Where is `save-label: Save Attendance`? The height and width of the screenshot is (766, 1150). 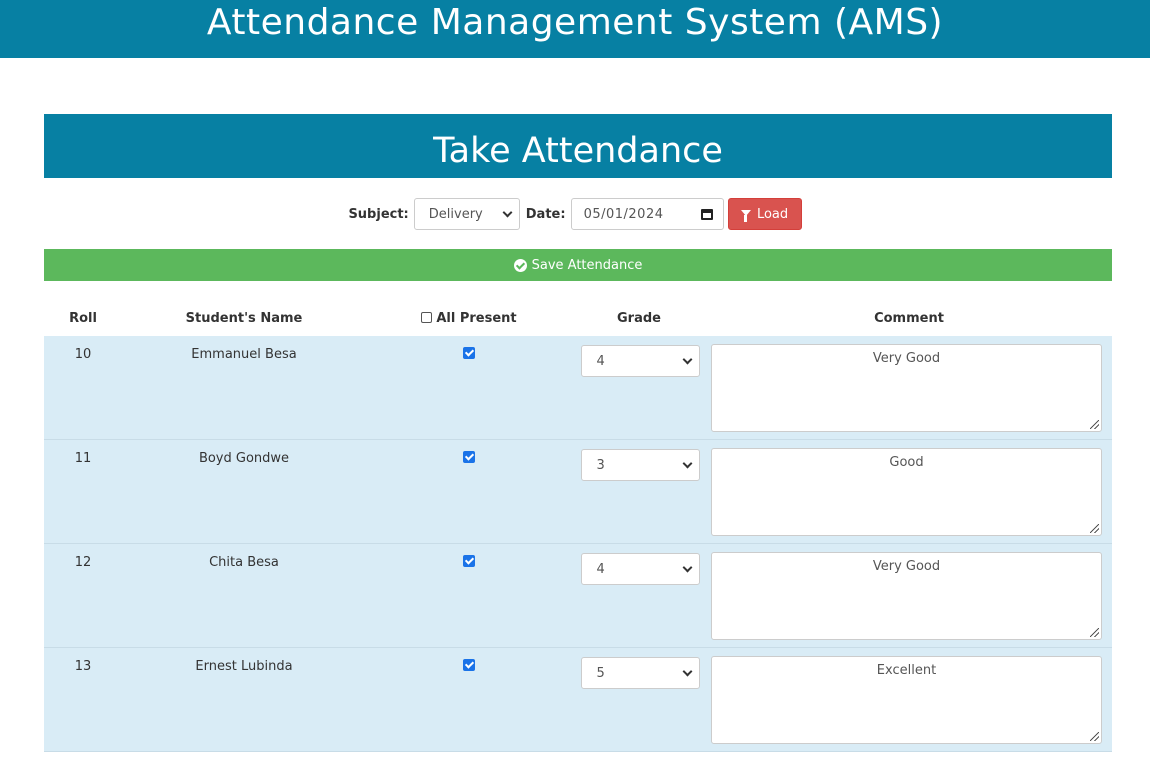 save-label: Save Attendance is located at coordinates (587, 265).